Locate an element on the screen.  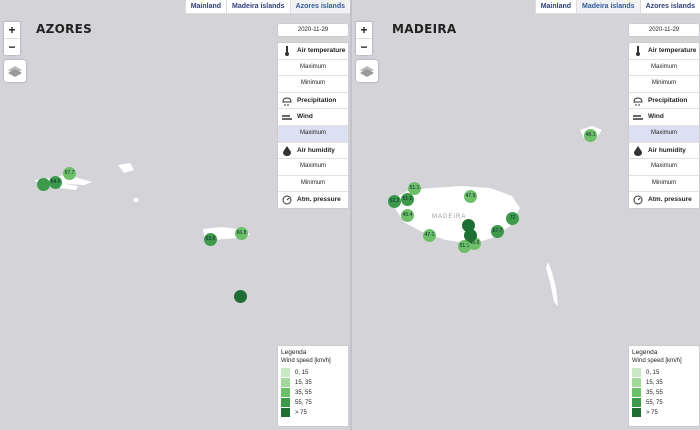
wind-marker: 48.1 is located at coordinates (590, 135).